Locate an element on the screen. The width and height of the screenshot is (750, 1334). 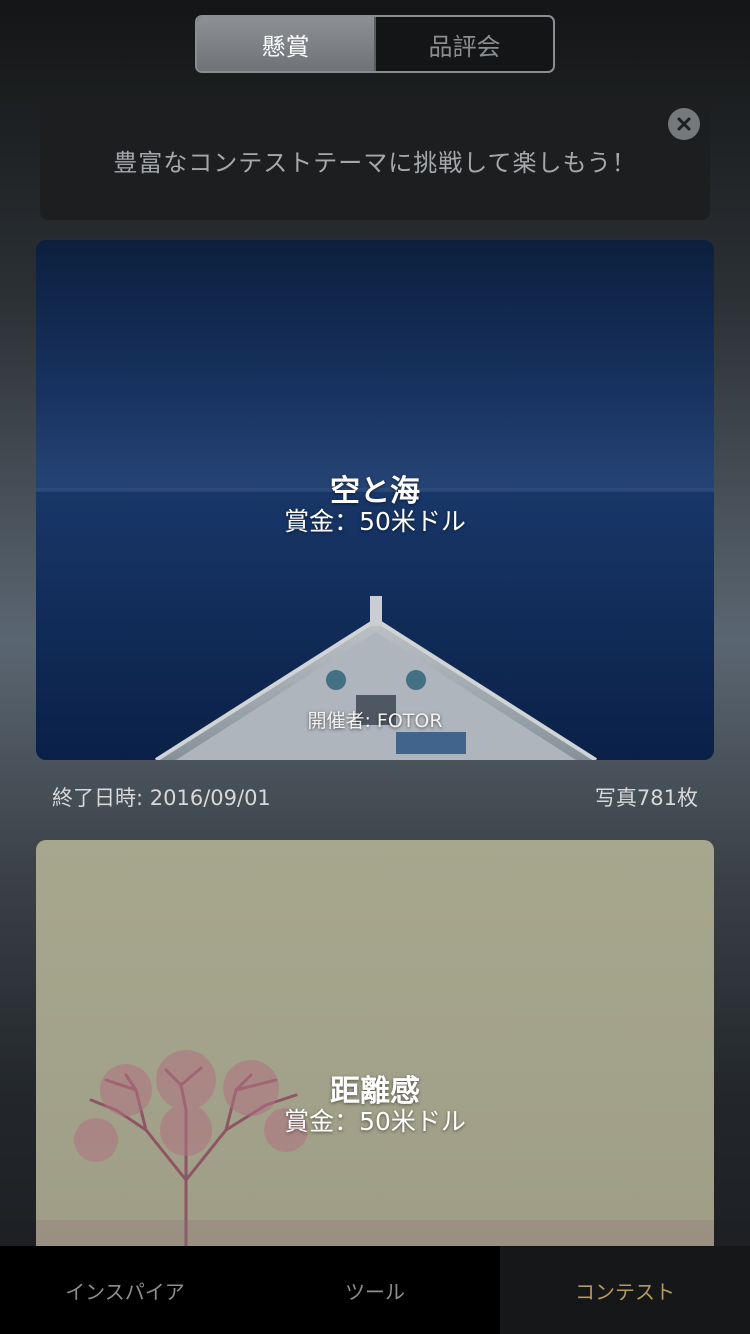
contest-photo-count: 写真781枚 is located at coordinates (646, 798).